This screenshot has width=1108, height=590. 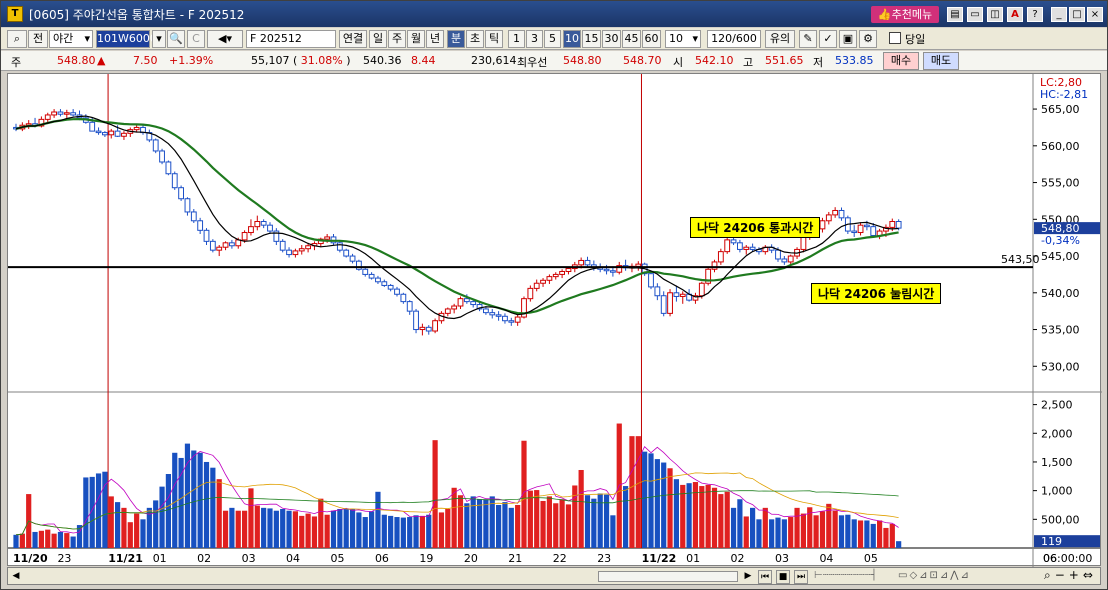 I want to click on interval-45-button: 45, so click(x=631, y=39).